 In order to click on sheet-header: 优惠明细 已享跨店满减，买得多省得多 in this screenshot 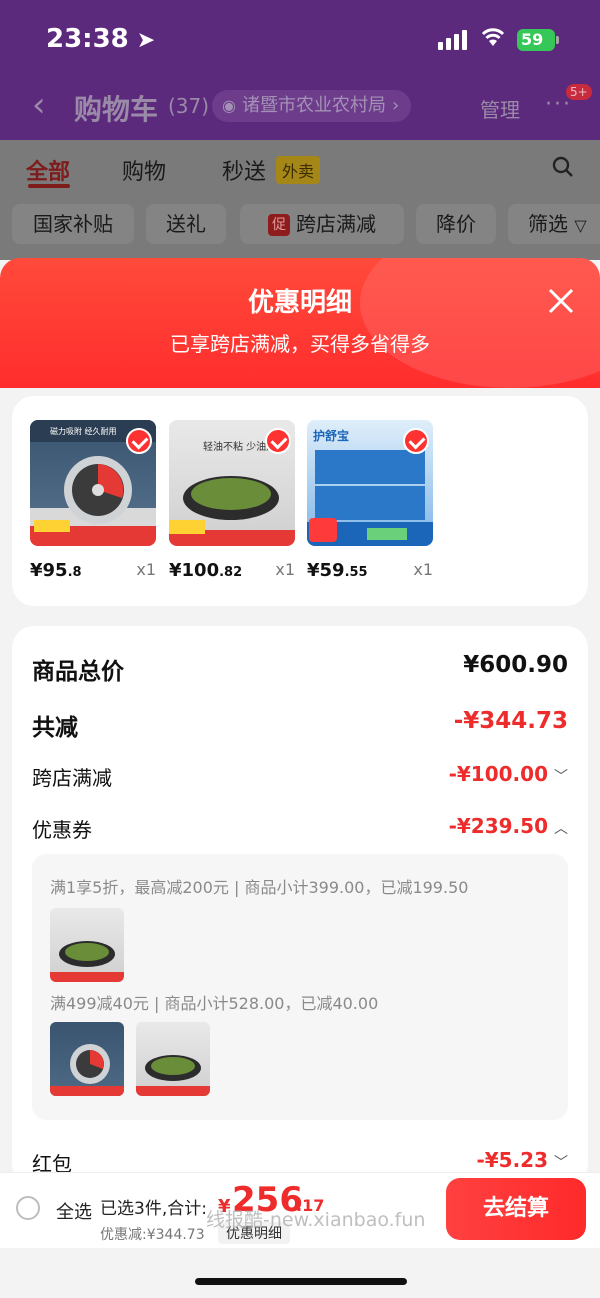, I will do `click(300, 323)`.